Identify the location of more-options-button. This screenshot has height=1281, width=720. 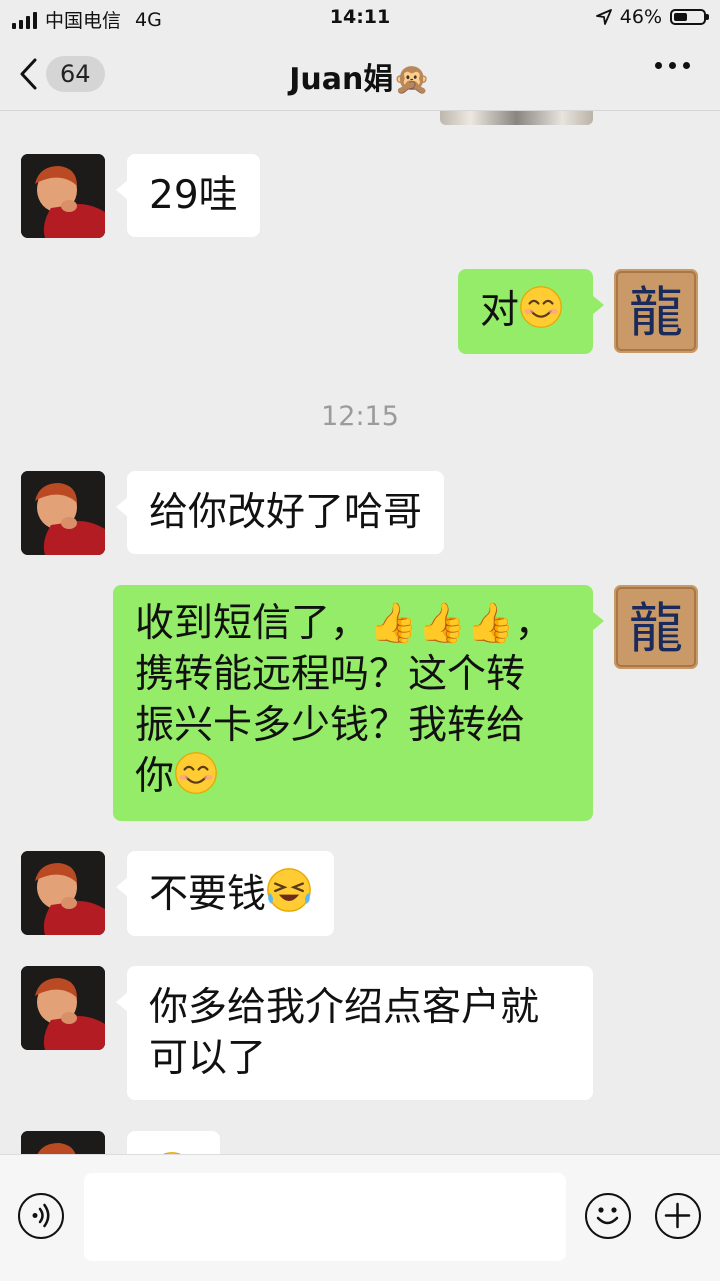
(672, 65).